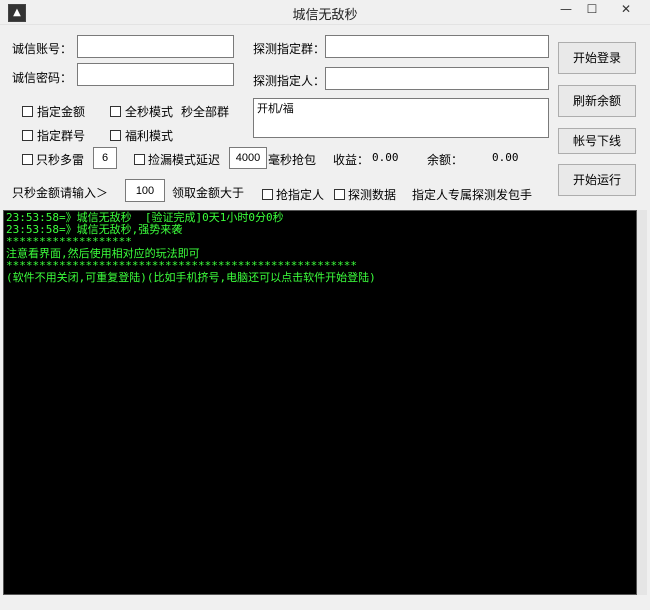 The height and width of the screenshot is (610, 650). Describe the element at coordinates (139, 159) in the screenshot. I see `grab-delay-checkbox` at that location.